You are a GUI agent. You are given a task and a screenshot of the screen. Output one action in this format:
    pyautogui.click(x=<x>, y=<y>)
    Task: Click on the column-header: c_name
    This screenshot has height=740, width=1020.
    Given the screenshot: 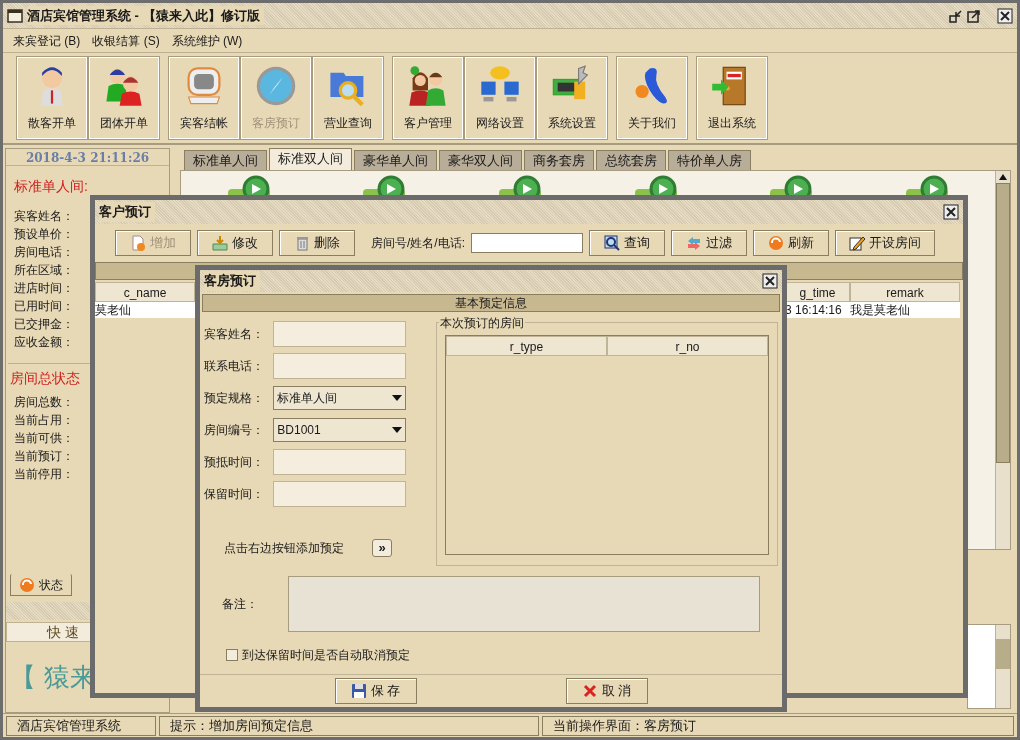 What is the action you would take?
    pyautogui.click(x=145, y=292)
    